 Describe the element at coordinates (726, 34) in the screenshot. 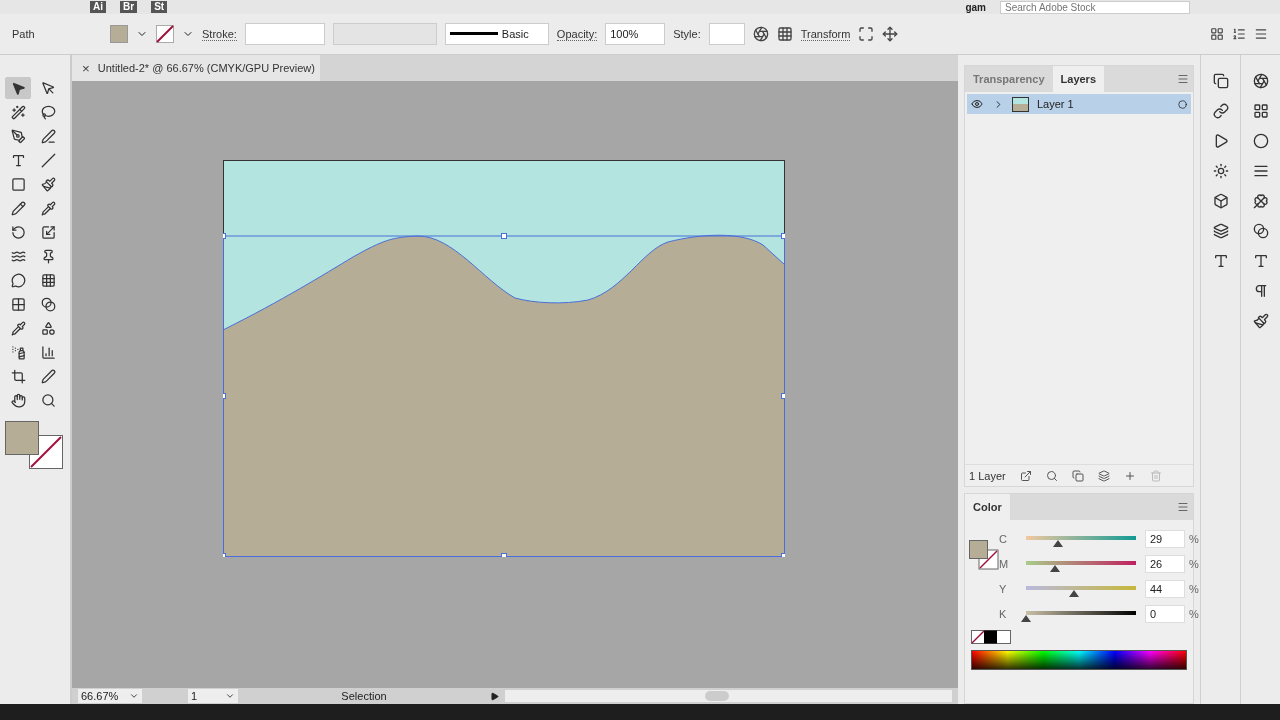

I see `style-field` at that location.